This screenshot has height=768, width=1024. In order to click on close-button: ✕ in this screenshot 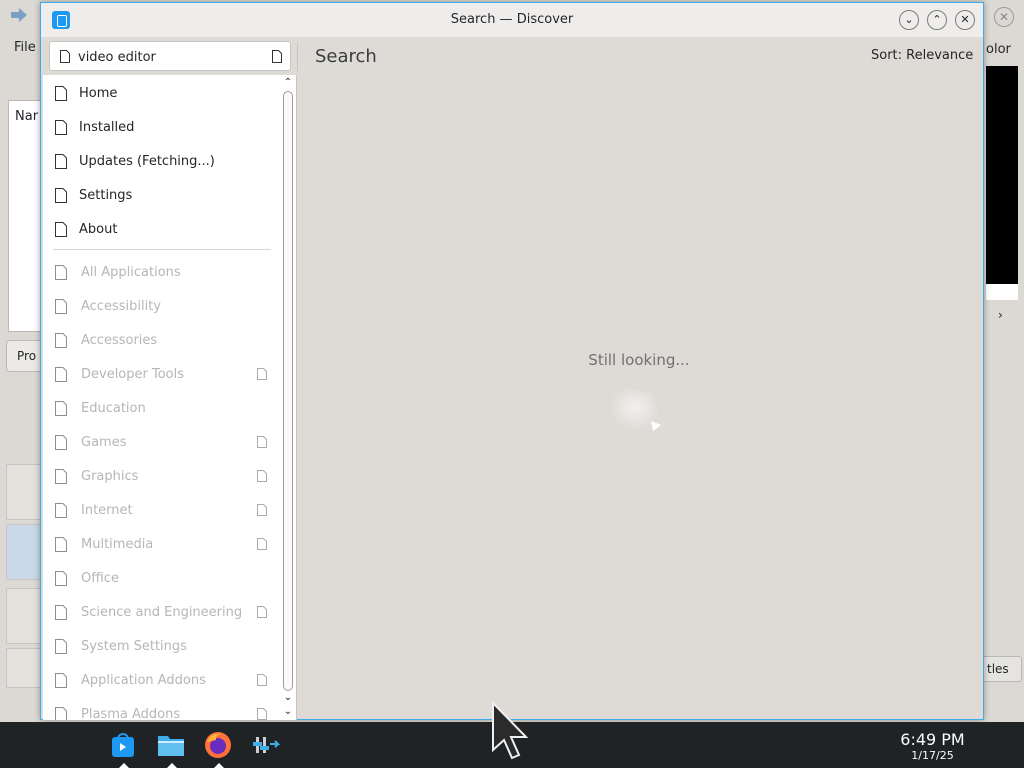, I will do `click(965, 20)`.